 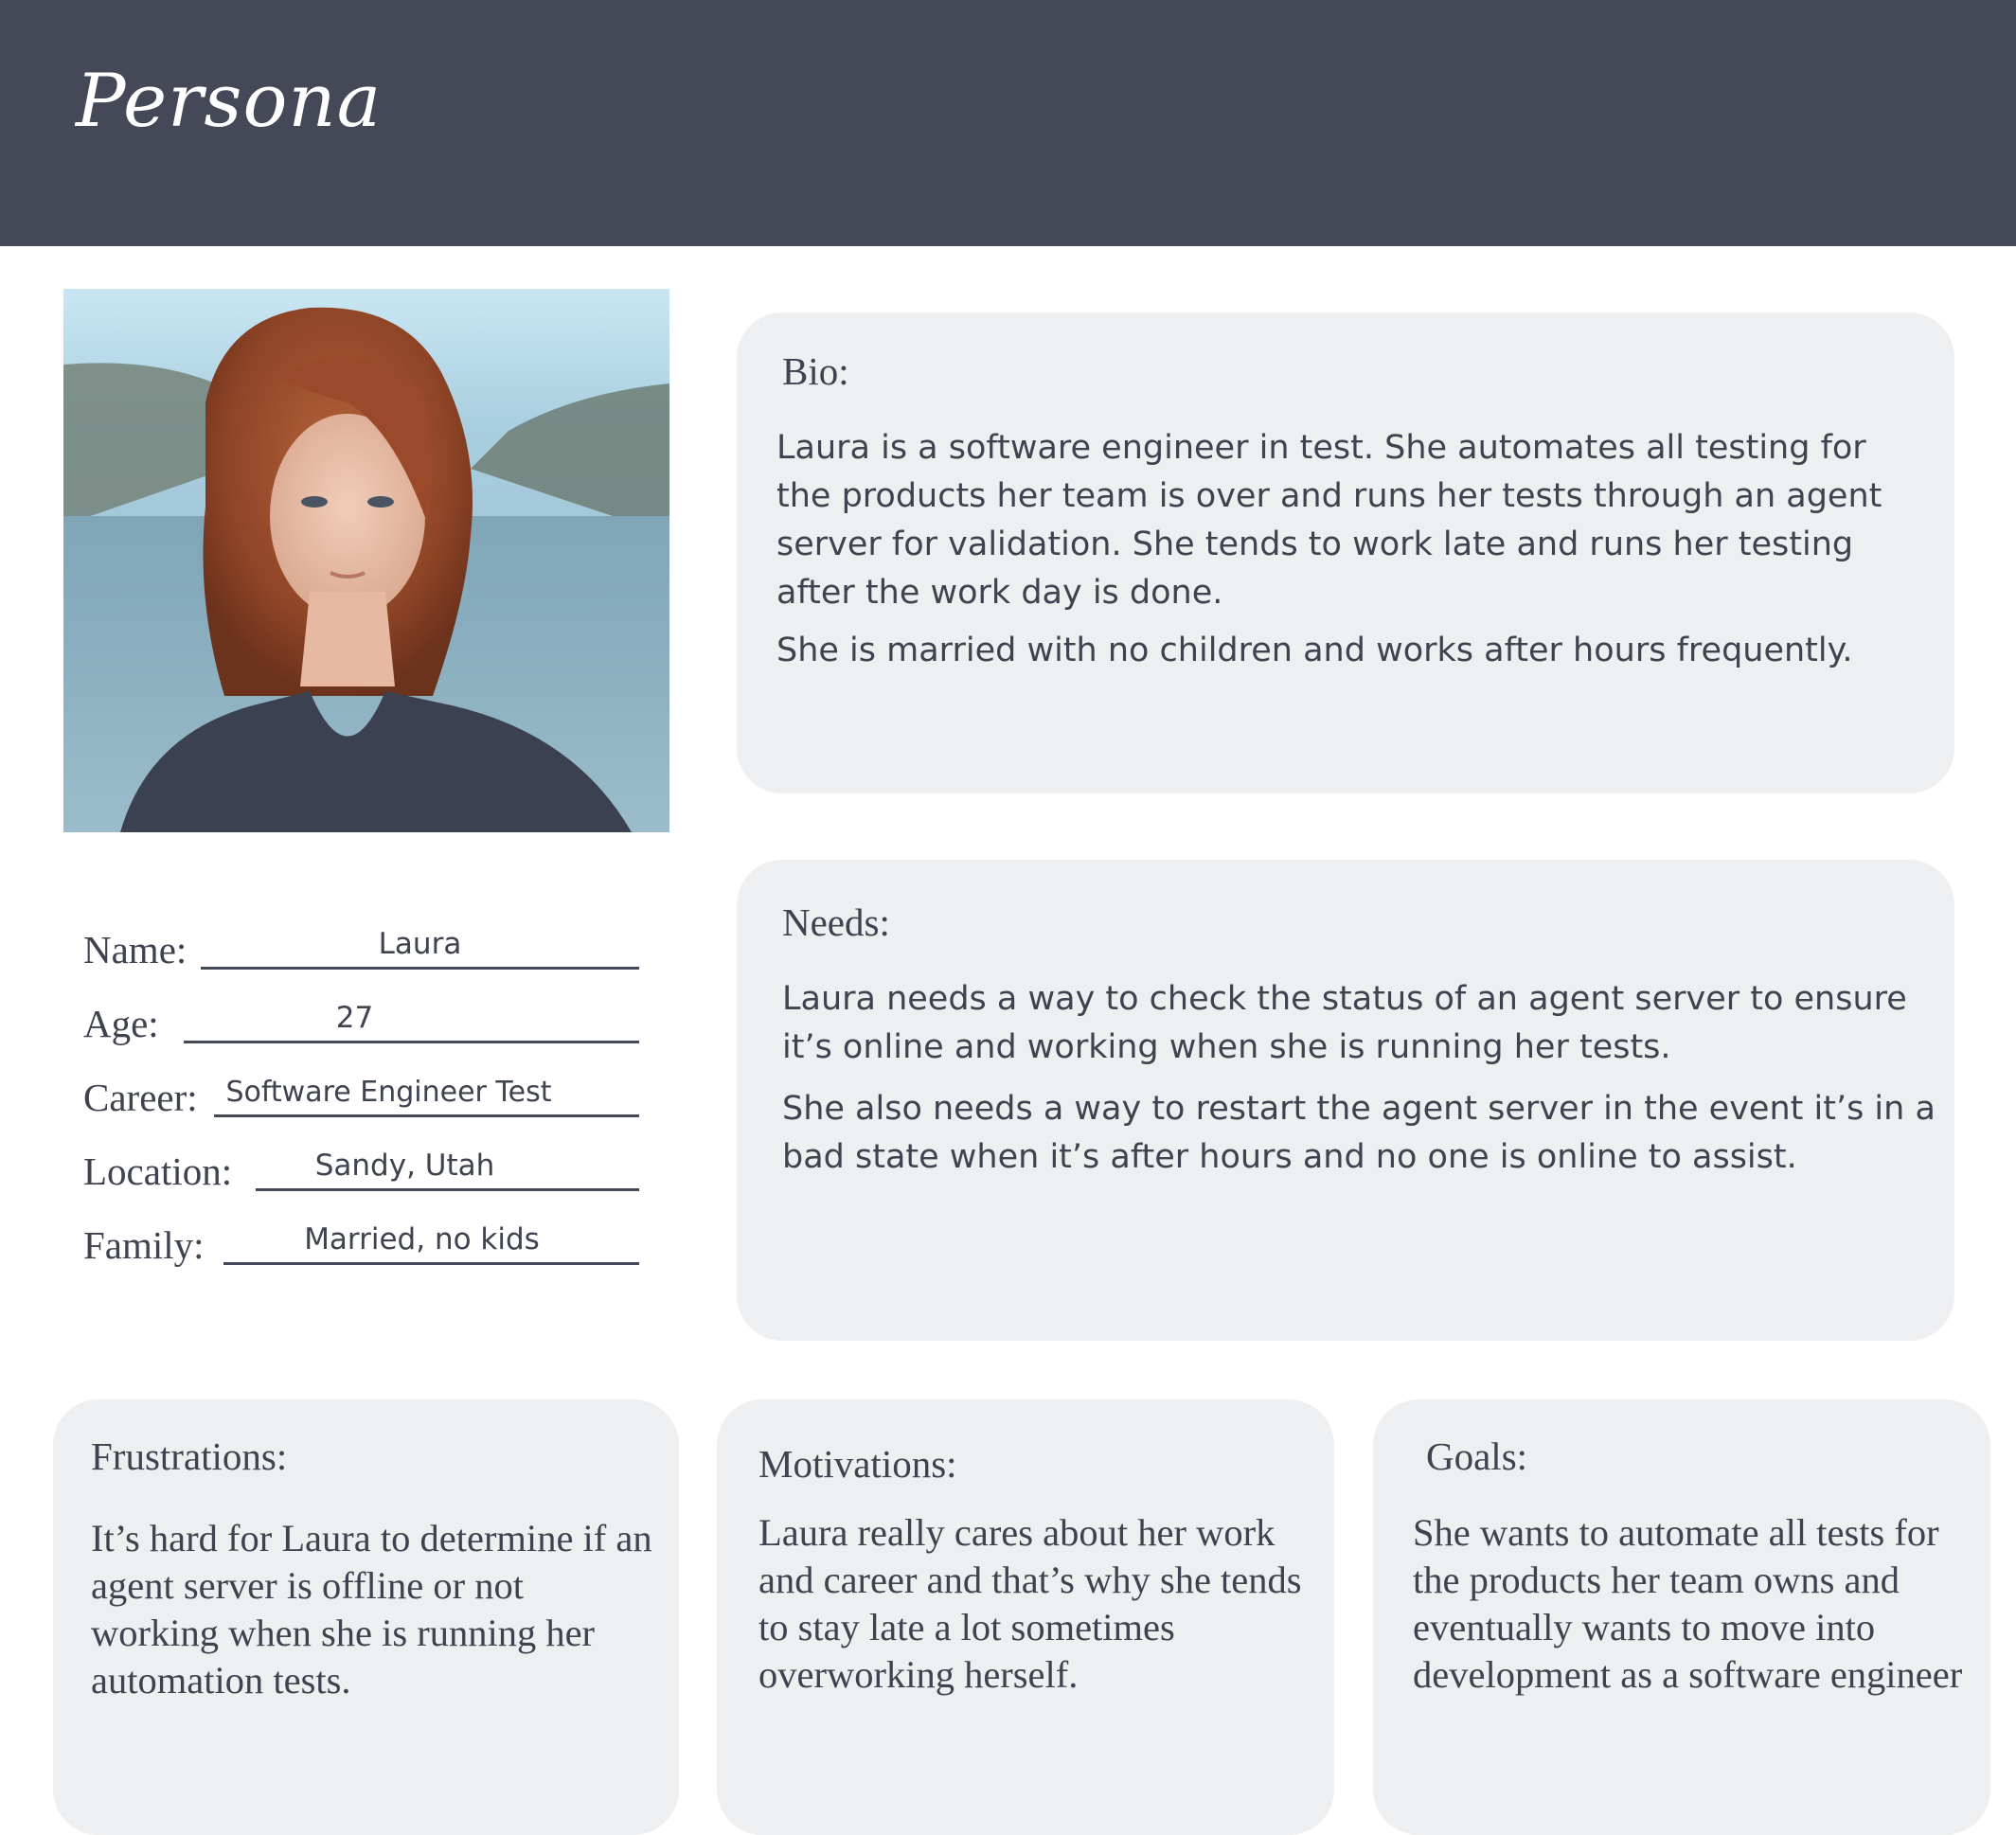 What do you see at coordinates (121, 1023) in the screenshot?
I see `age-label: Age:` at bounding box center [121, 1023].